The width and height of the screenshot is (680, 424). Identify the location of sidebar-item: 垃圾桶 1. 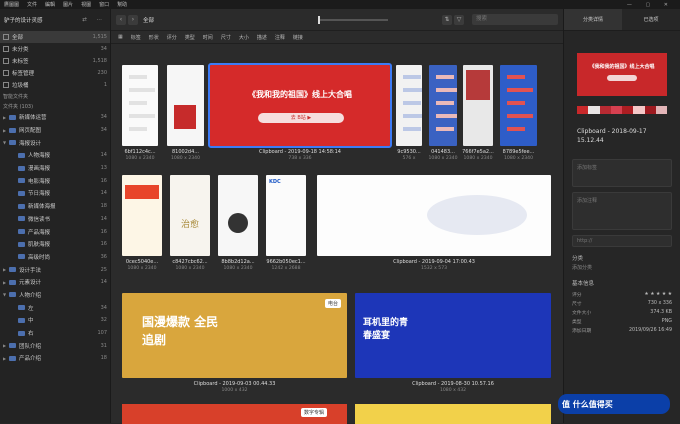
(55, 85).